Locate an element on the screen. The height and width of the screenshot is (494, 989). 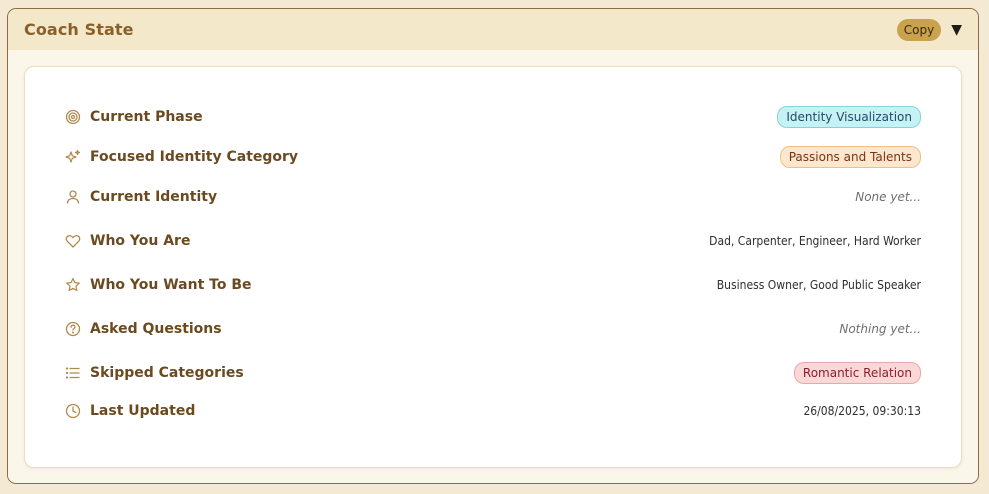
sparkles-icon is located at coordinates (73, 157).